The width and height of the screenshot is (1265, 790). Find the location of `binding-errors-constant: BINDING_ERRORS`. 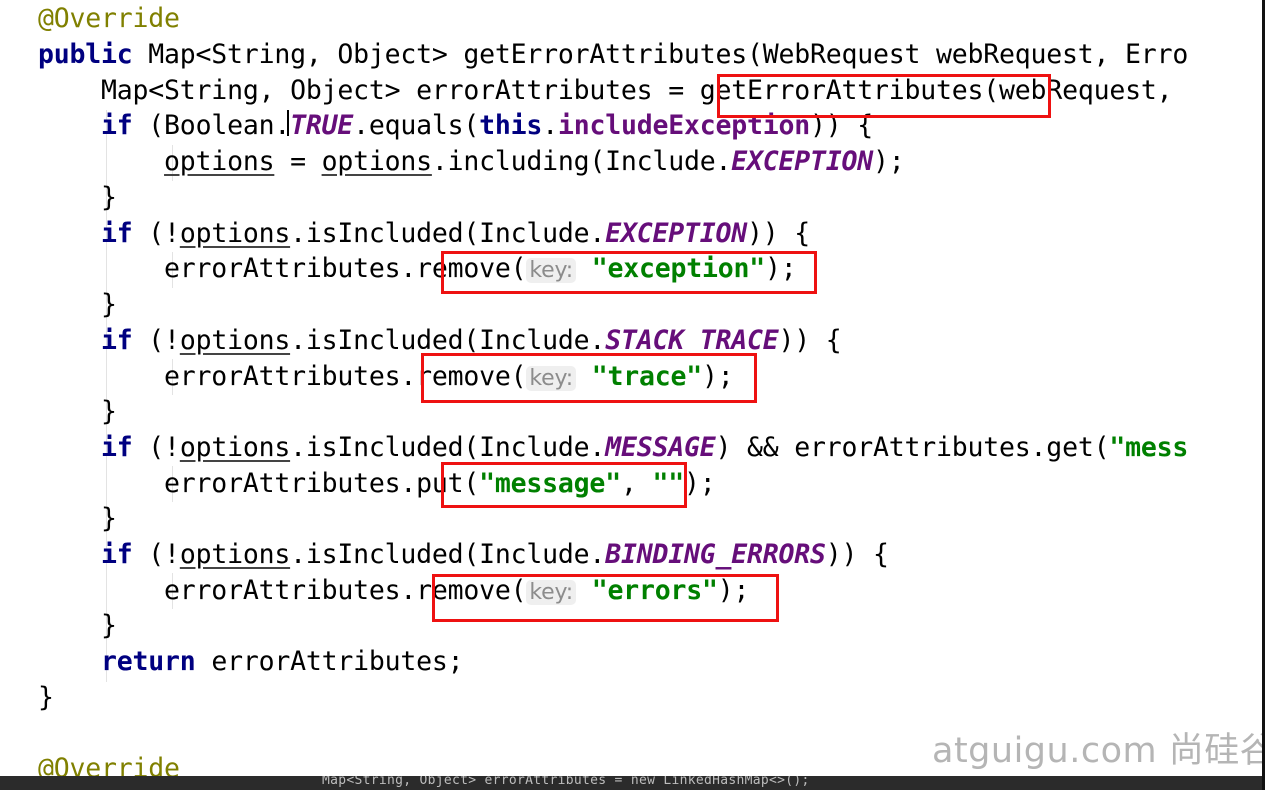

binding-errors-constant: BINDING_ERRORS is located at coordinates (715, 554).